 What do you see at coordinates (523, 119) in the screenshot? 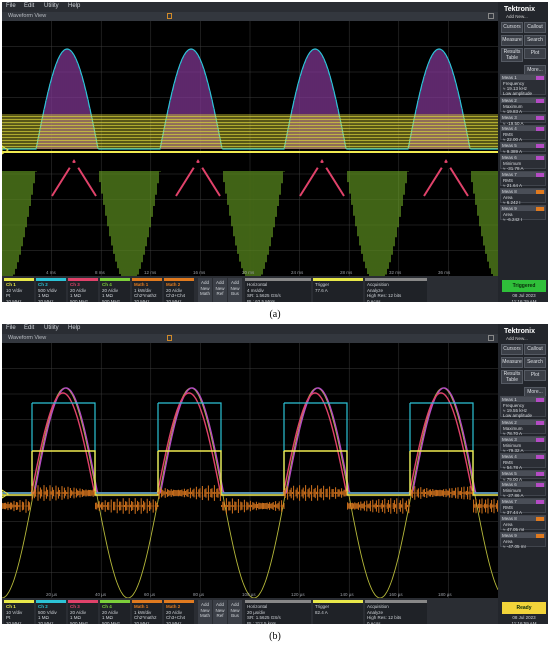
I see `measurement-card: Meas 3 ≈ -19.50 A` at bounding box center [523, 119].